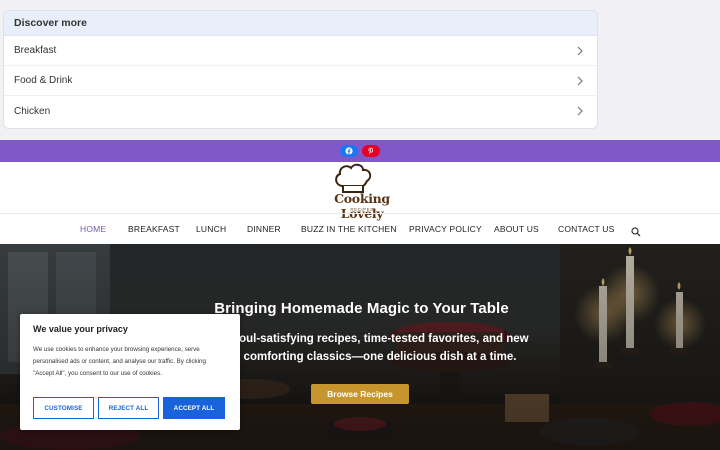 Image resolution: width=720 pixels, height=450 pixels. What do you see at coordinates (300, 111) in the screenshot?
I see `discover-item-chicken: Chicken` at bounding box center [300, 111].